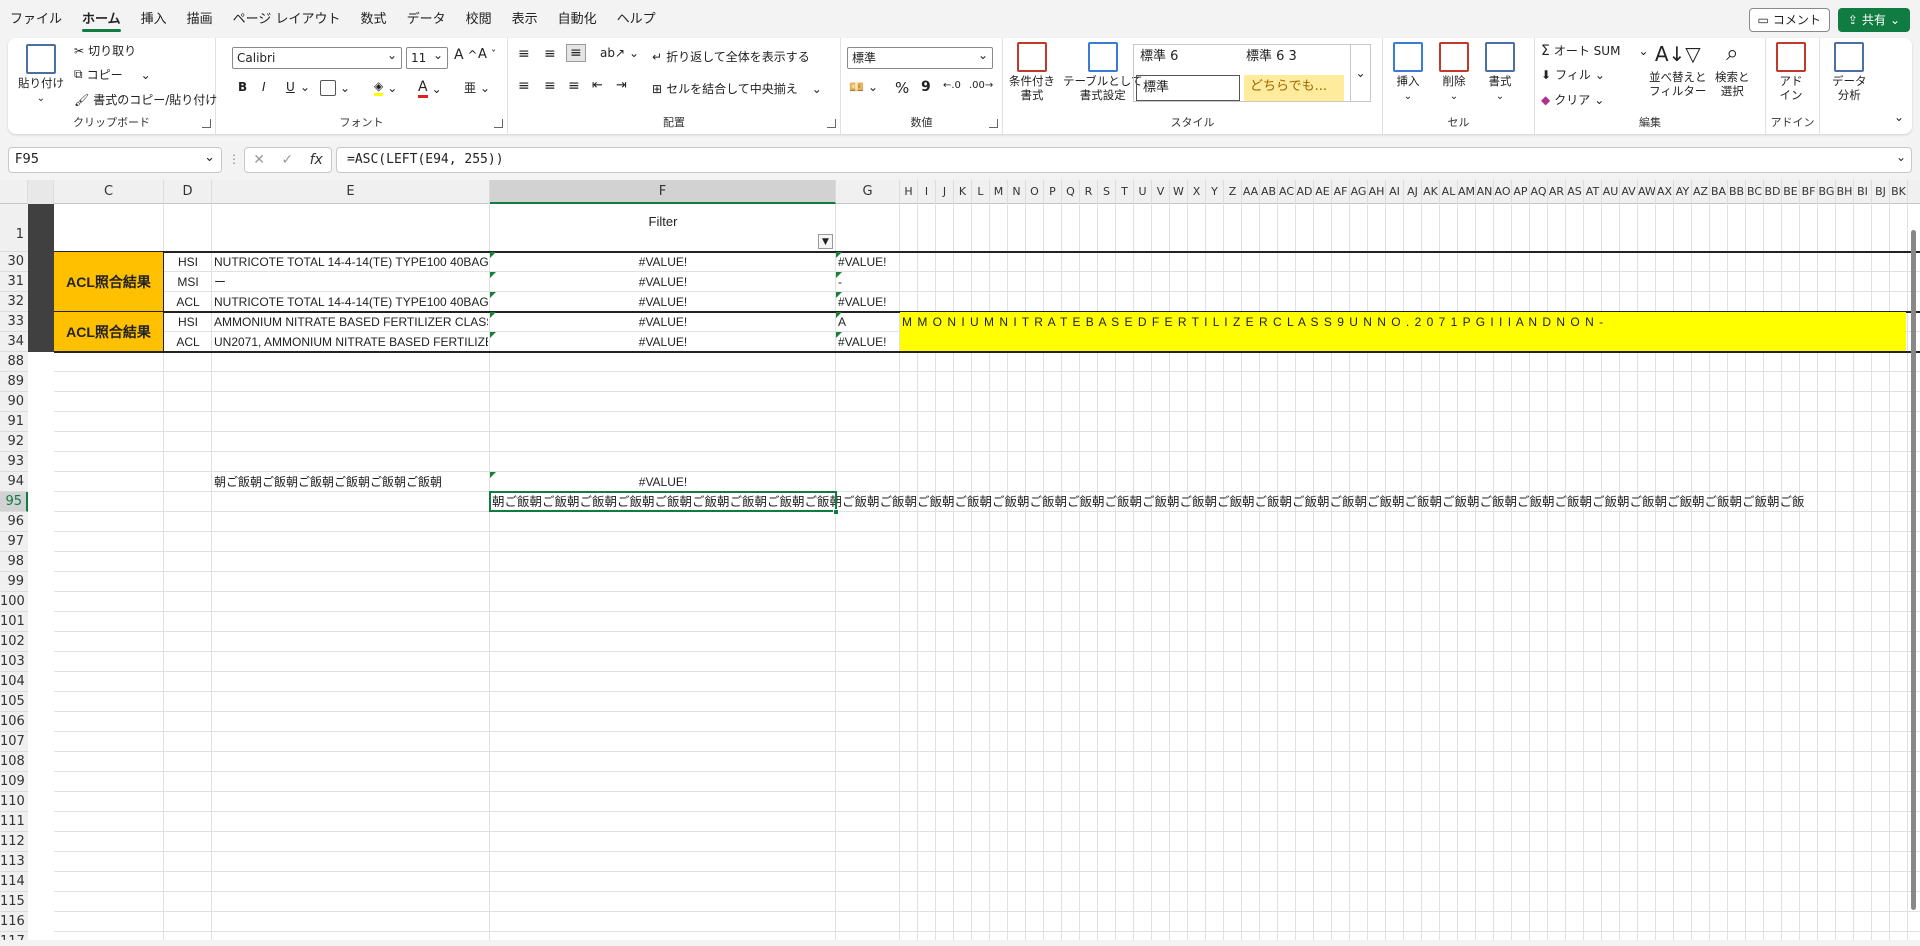 The image size is (1920, 946). What do you see at coordinates (1251, 192) in the screenshot?
I see `column-header-aa: AA` at bounding box center [1251, 192].